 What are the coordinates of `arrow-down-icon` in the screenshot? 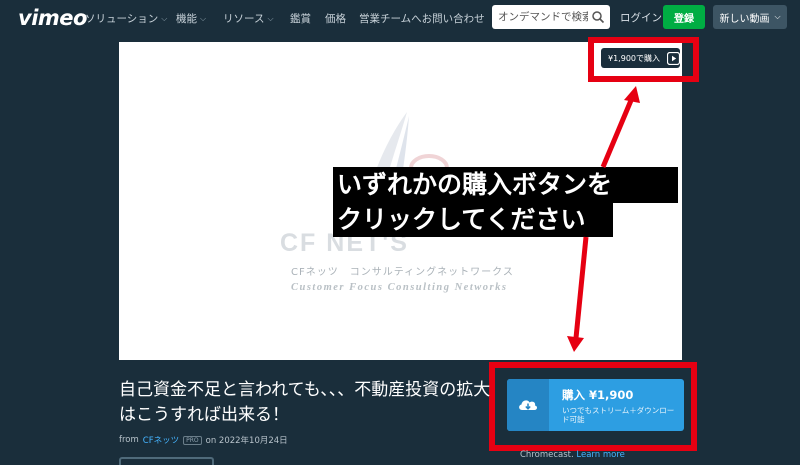 It's located at (575, 344).